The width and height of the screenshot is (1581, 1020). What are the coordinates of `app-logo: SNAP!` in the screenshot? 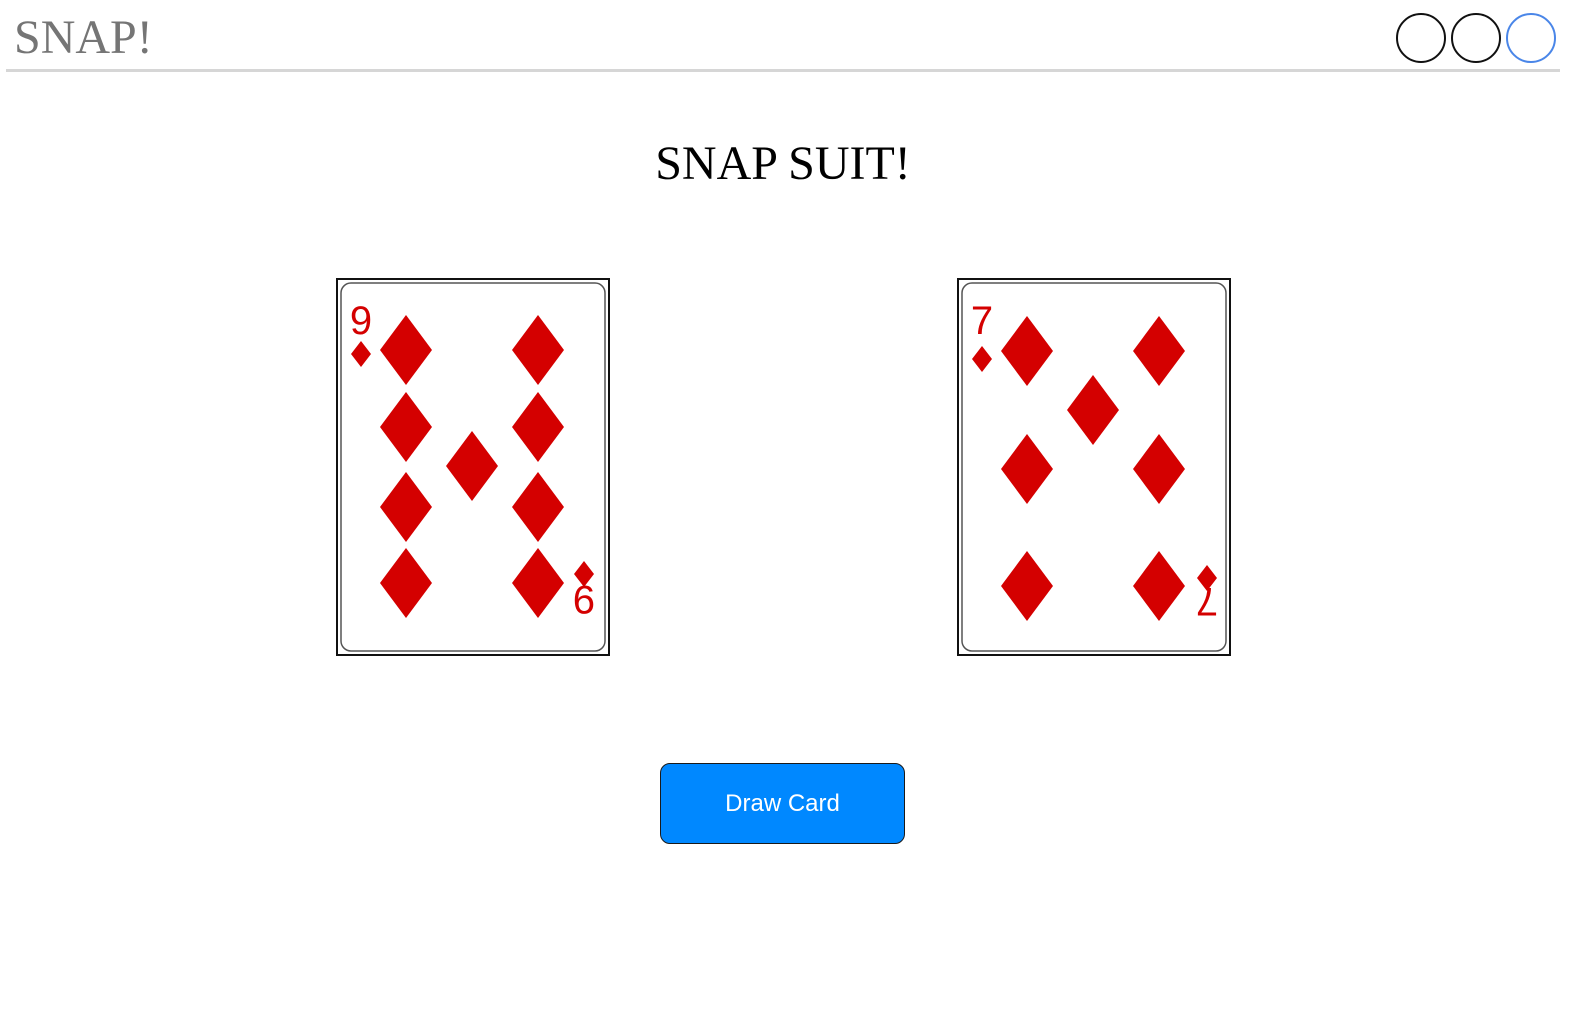 It's located at (83, 37).